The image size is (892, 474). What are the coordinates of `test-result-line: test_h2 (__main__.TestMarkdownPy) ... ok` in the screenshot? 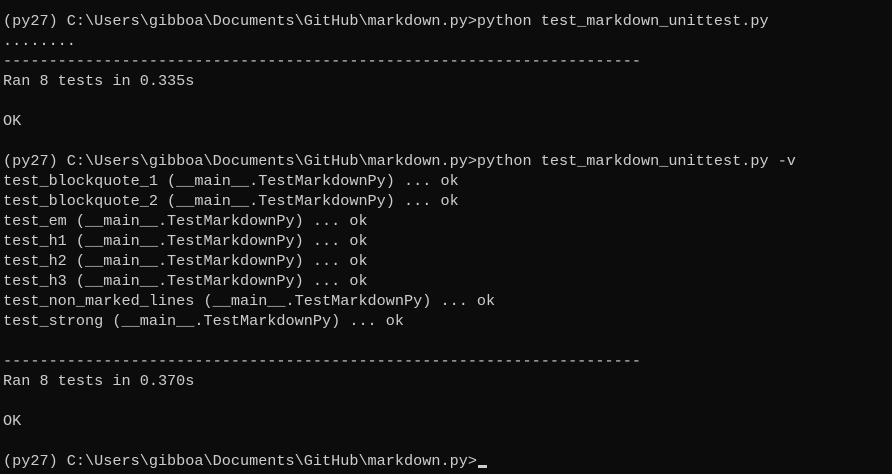 It's located at (185, 261).